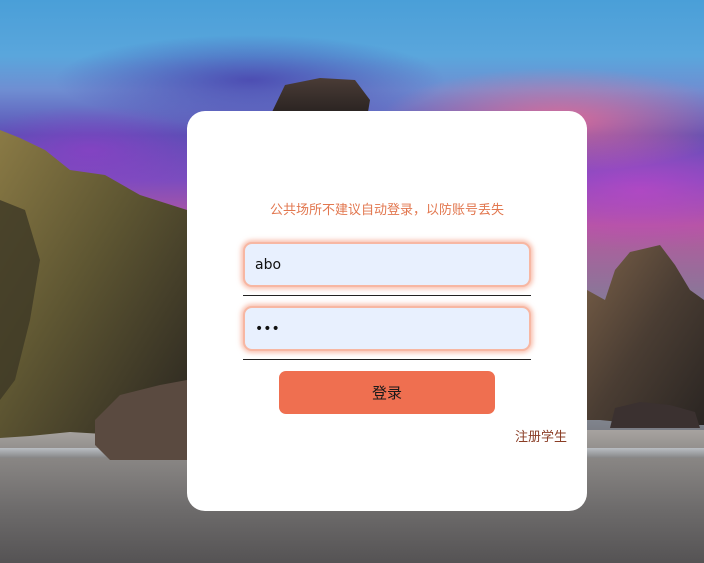 The image size is (704, 563). I want to click on password-field-group, so click(387, 333).